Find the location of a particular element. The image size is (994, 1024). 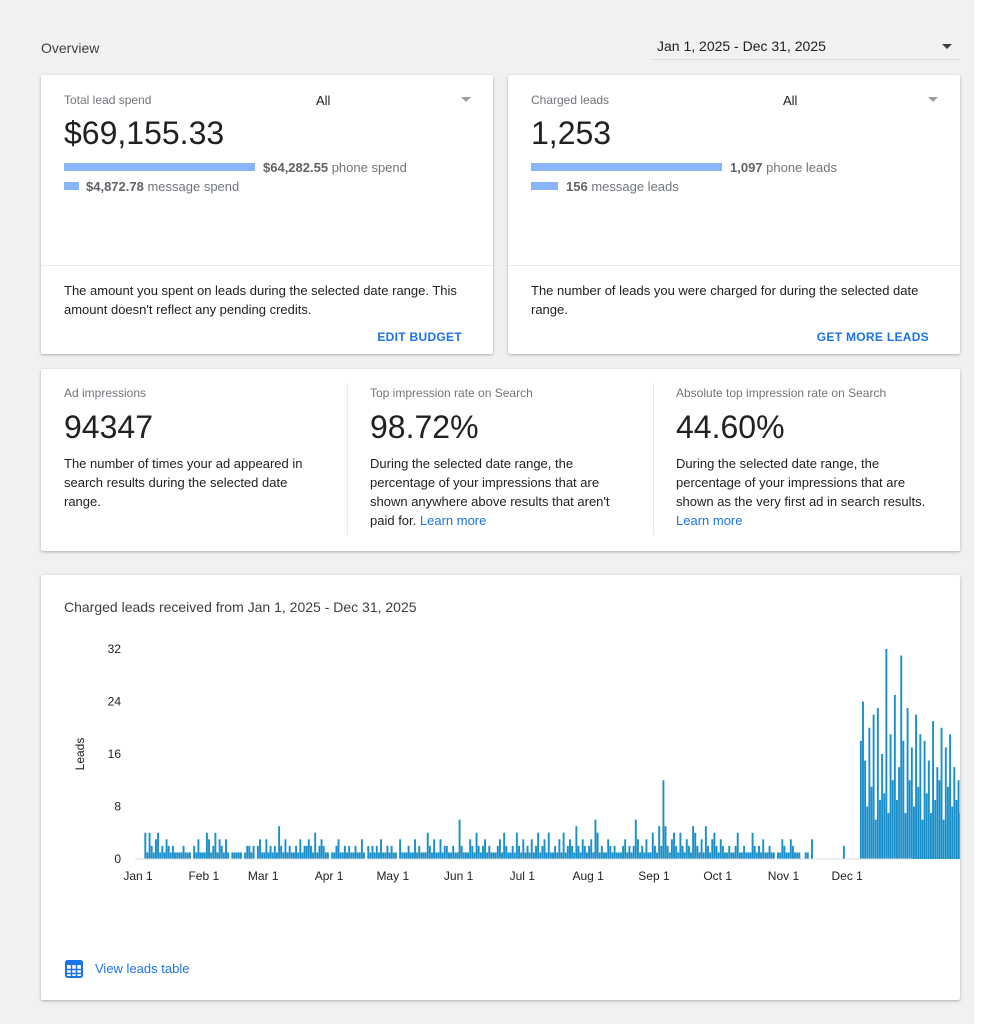

message-spend-text: $4,872.78 message spend is located at coordinates (162, 186).